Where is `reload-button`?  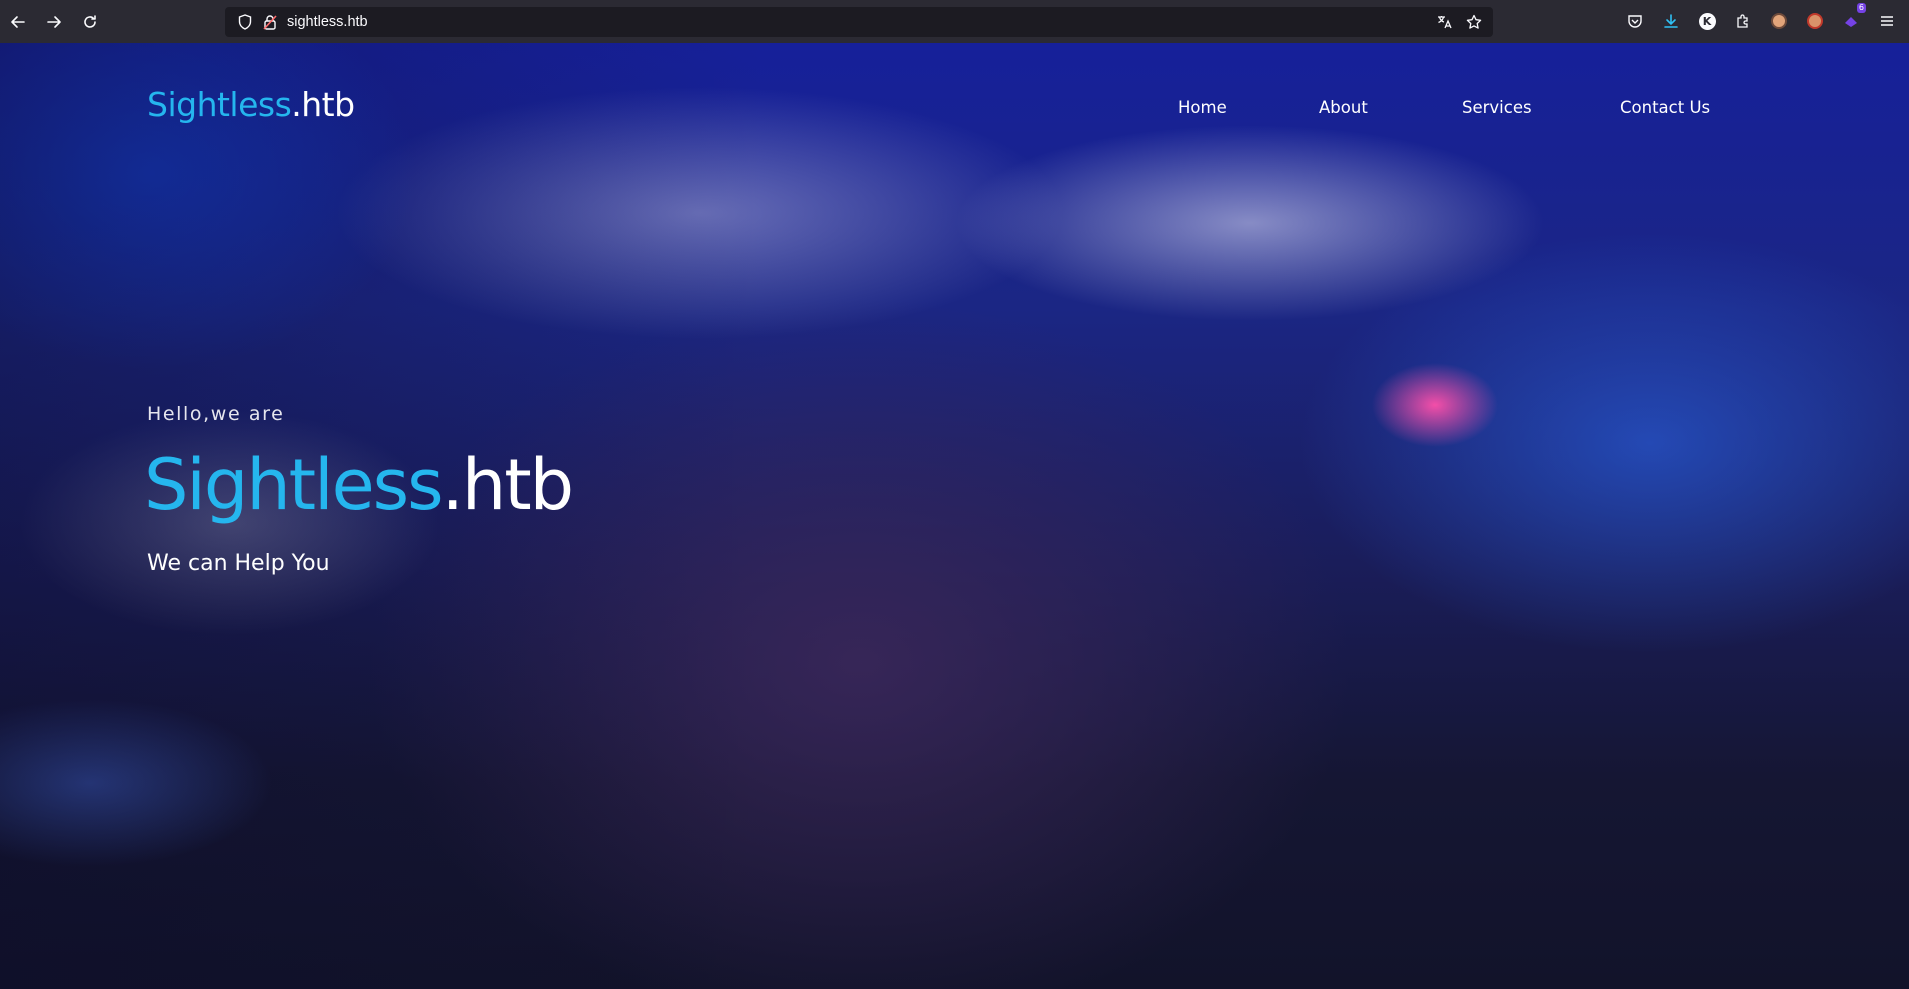 reload-button is located at coordinates (90, 21).